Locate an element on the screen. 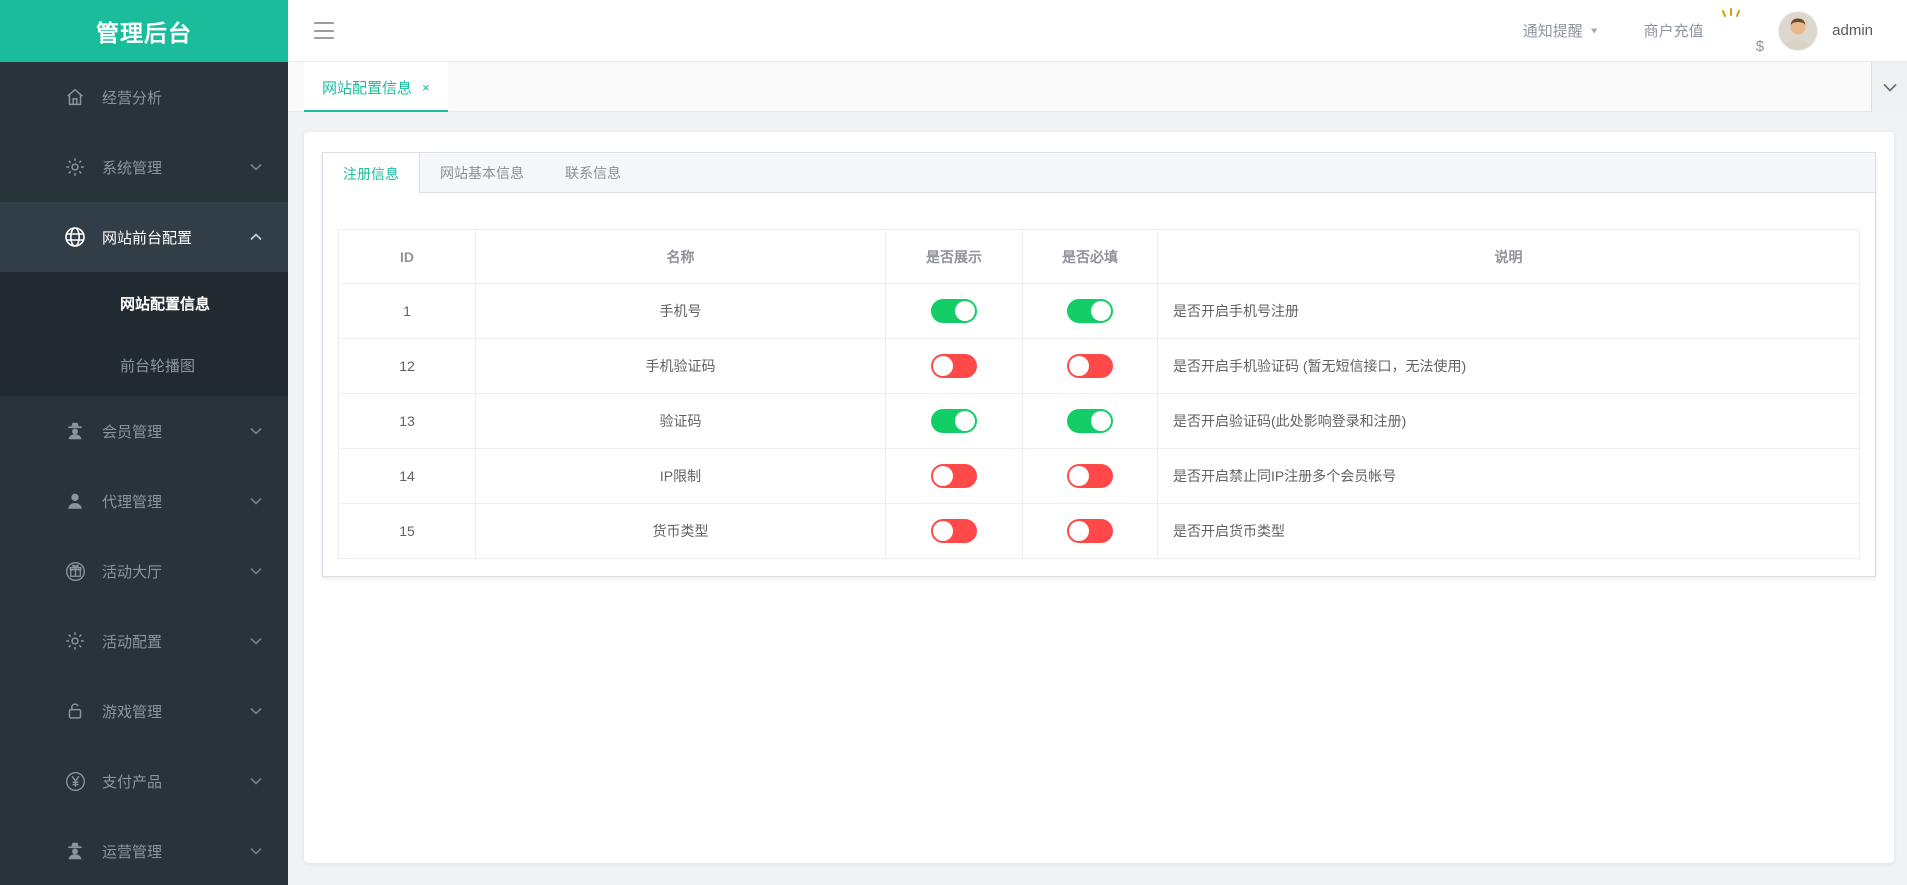 The height and width of the screenshot is (885, 1907). sidebar-item-label: 经营分析 is located at coordinates (132, 98).